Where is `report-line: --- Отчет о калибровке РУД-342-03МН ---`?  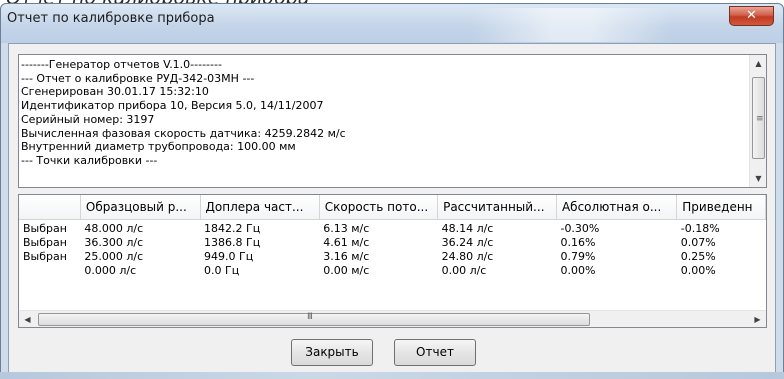
report-line: --- Отчет о калибровке РУД-342-03МН --- is located at coordinates (138, 78).